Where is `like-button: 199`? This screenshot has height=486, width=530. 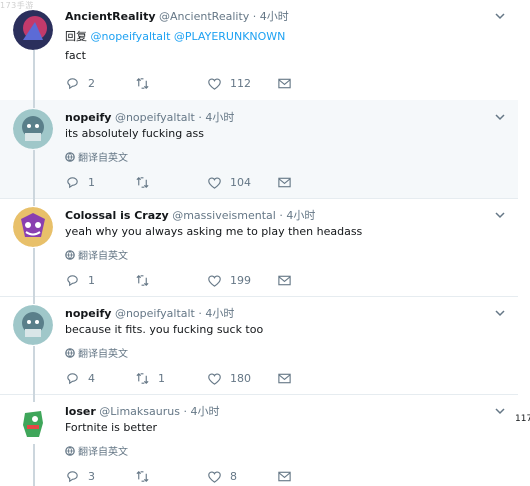
like-button: 199 is located at coordinates (229, 280).